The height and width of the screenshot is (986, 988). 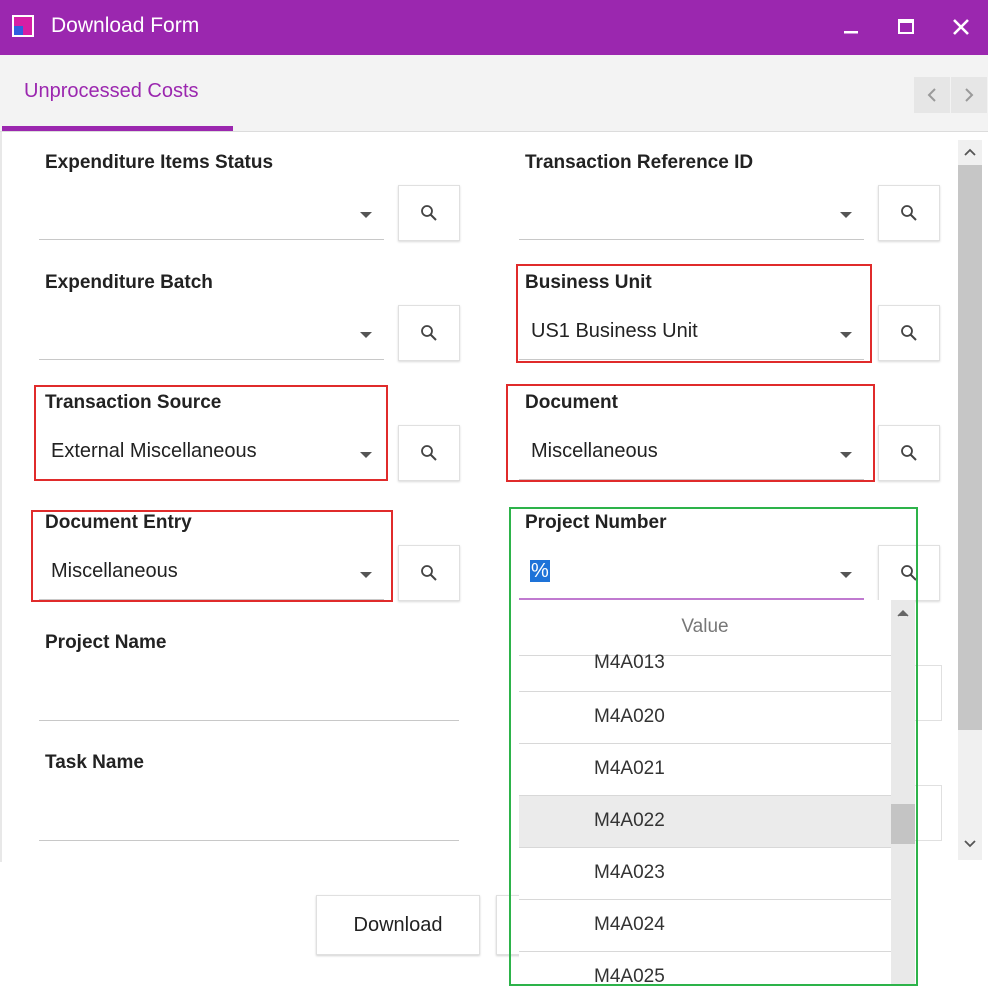 I want to click on tab-next-button, so click(x=969, y=95).